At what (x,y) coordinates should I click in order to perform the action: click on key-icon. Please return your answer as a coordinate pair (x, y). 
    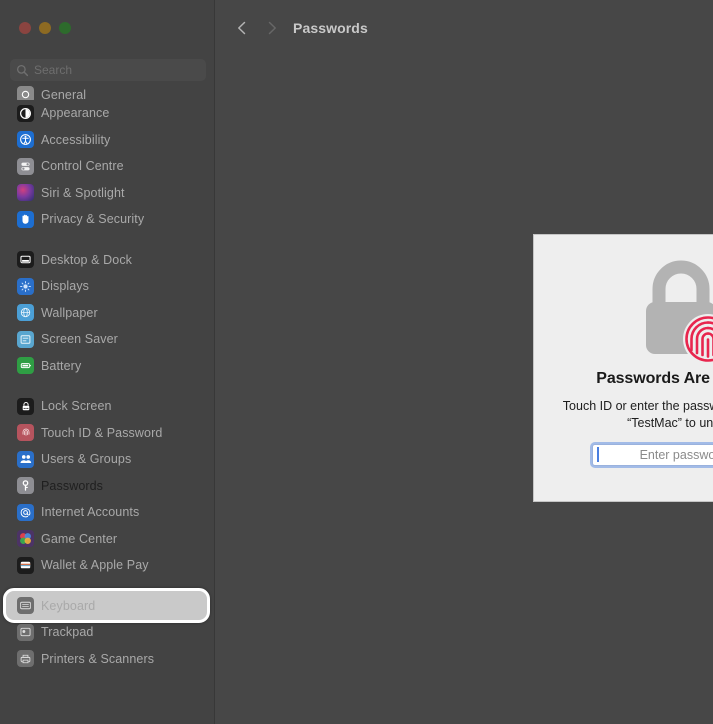
    Looking at the image, I should click on (25, 486).